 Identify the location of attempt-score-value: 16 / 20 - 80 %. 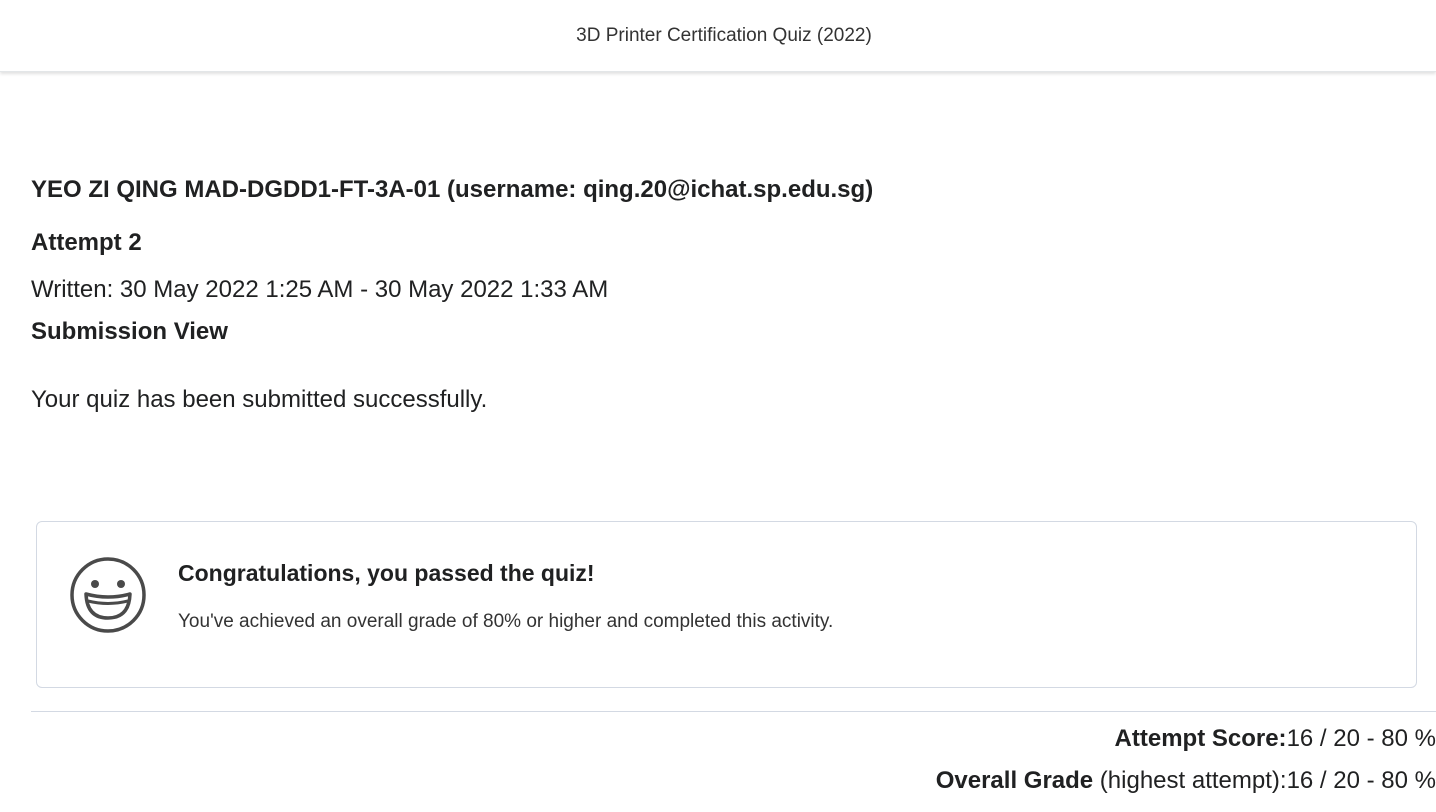
(1361, 738).